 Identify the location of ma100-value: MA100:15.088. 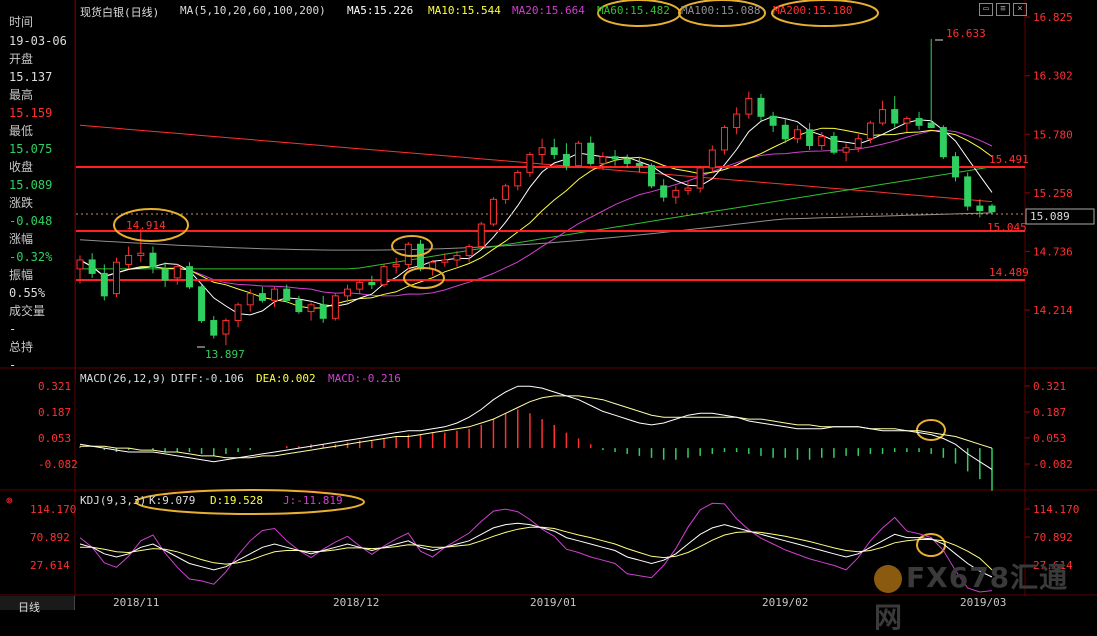
(721, 10).